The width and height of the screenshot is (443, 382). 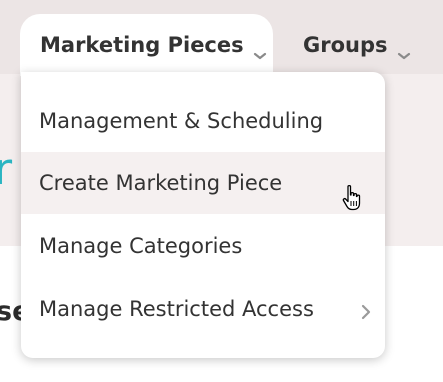 I want to click on chevron-right-icon, so click(x=366, y=310).